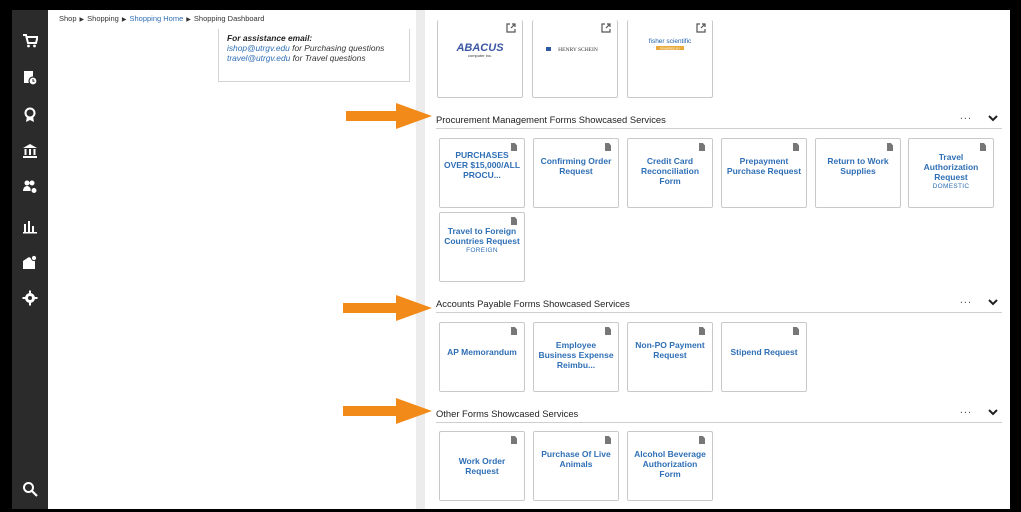 The image size is (1021, 512). Describe the element at coordinates (6, 261) in the screenshot. I see `left-black-rail` at that location.